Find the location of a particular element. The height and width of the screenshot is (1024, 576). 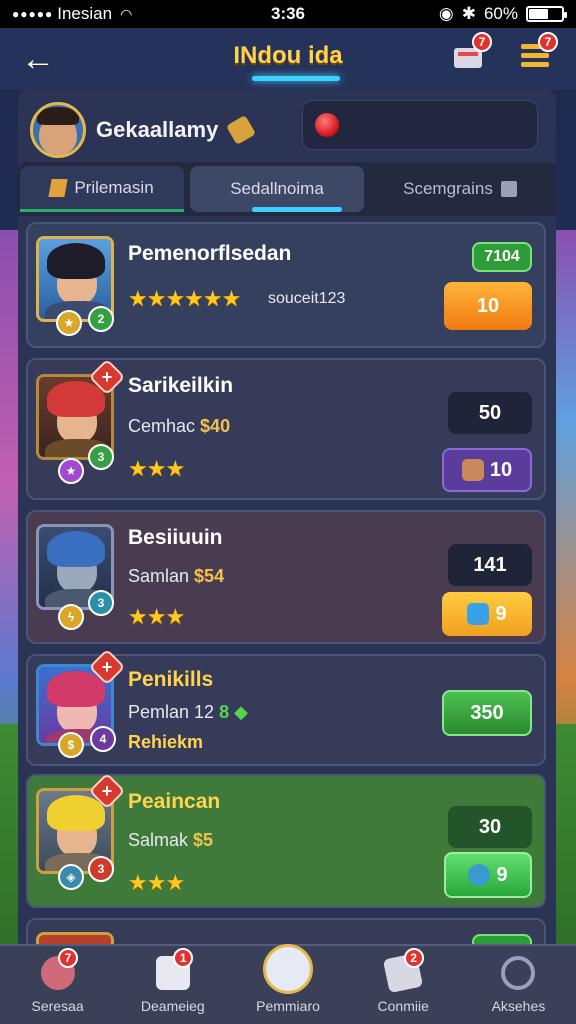

active-tab-indicator is located at coordinates (297, 209).